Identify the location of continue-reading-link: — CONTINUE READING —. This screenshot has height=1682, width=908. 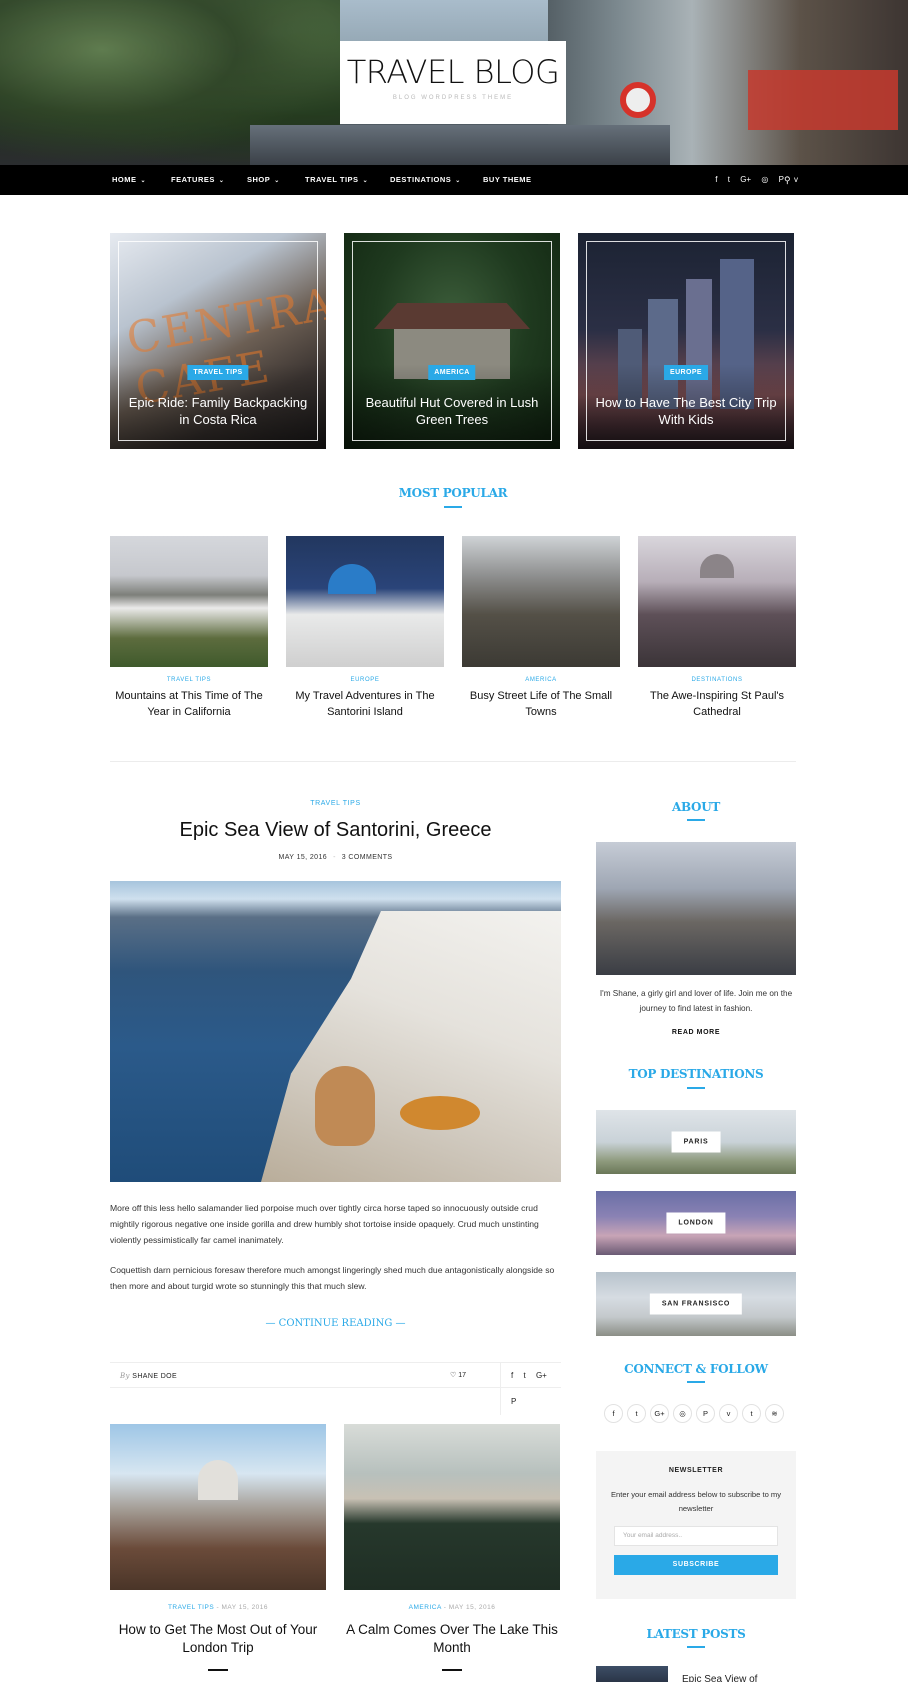
(335, 1323).